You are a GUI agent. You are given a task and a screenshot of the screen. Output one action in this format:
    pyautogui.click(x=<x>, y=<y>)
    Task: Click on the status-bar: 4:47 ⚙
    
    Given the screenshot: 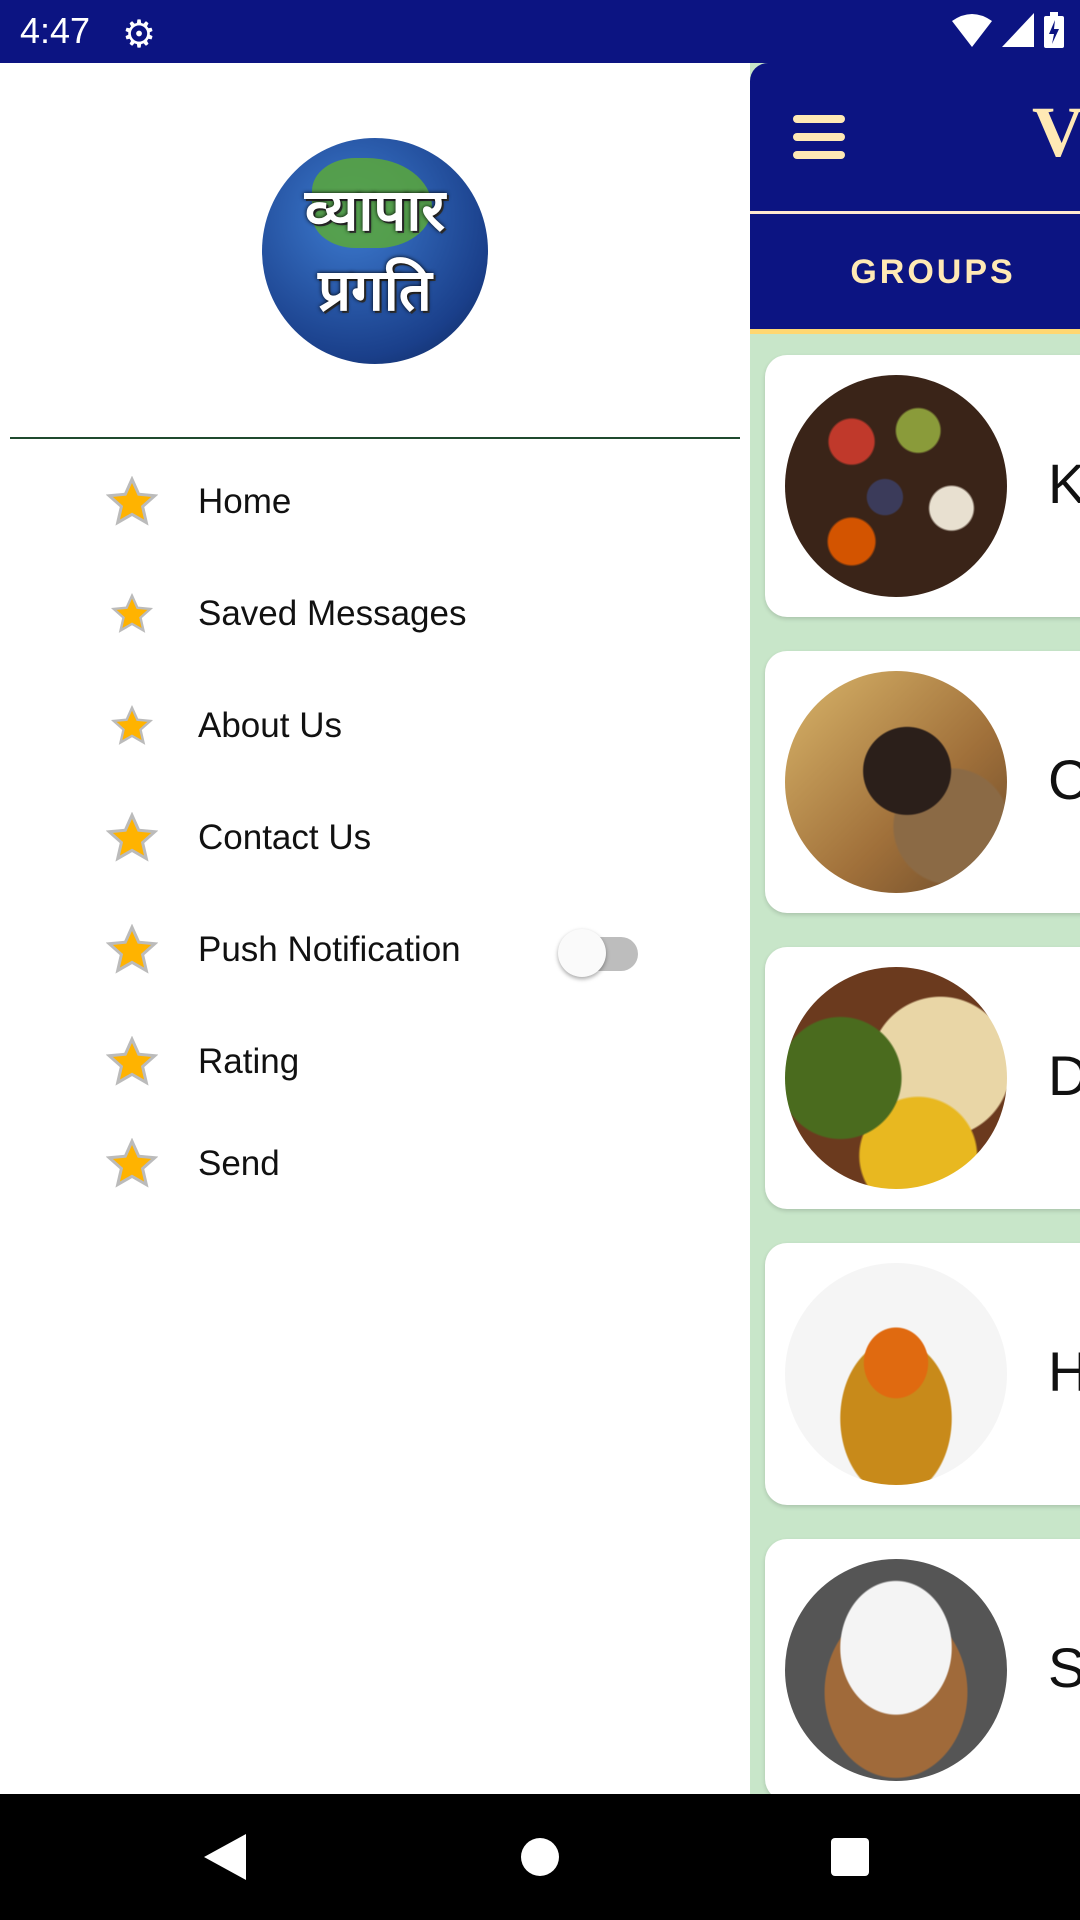 What is the action you would take?
    pyautogui.click(x=540, y=31)
    